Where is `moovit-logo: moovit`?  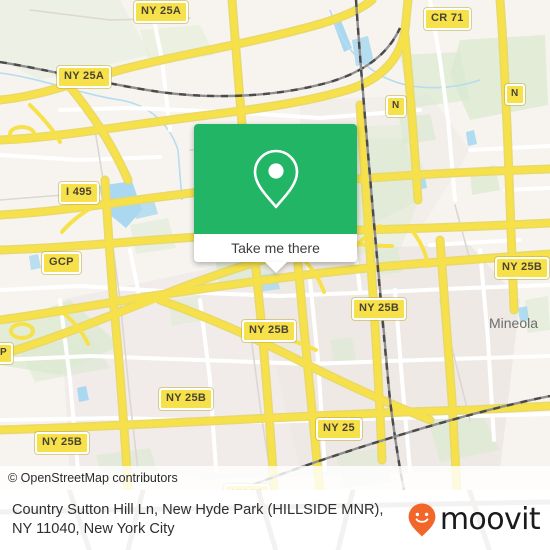 moovit-logo: moovit is located at coordinates (474, 520).